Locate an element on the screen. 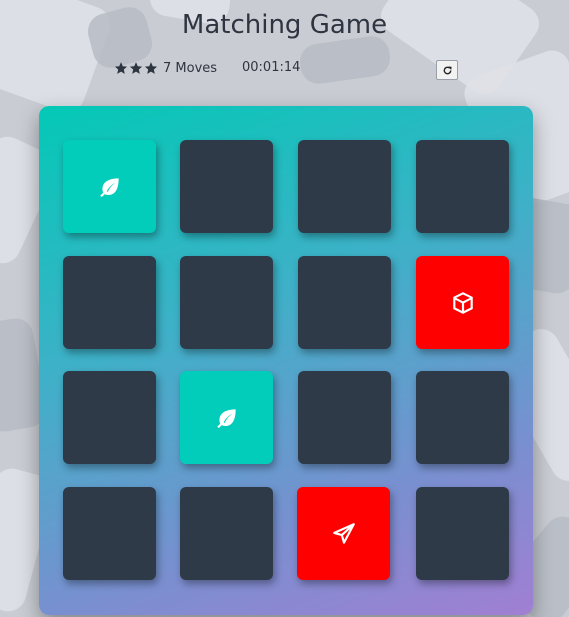 Image resolution: width=569 pixels, height=617 pixels. restart-icon is located at coordinates (447, 69).